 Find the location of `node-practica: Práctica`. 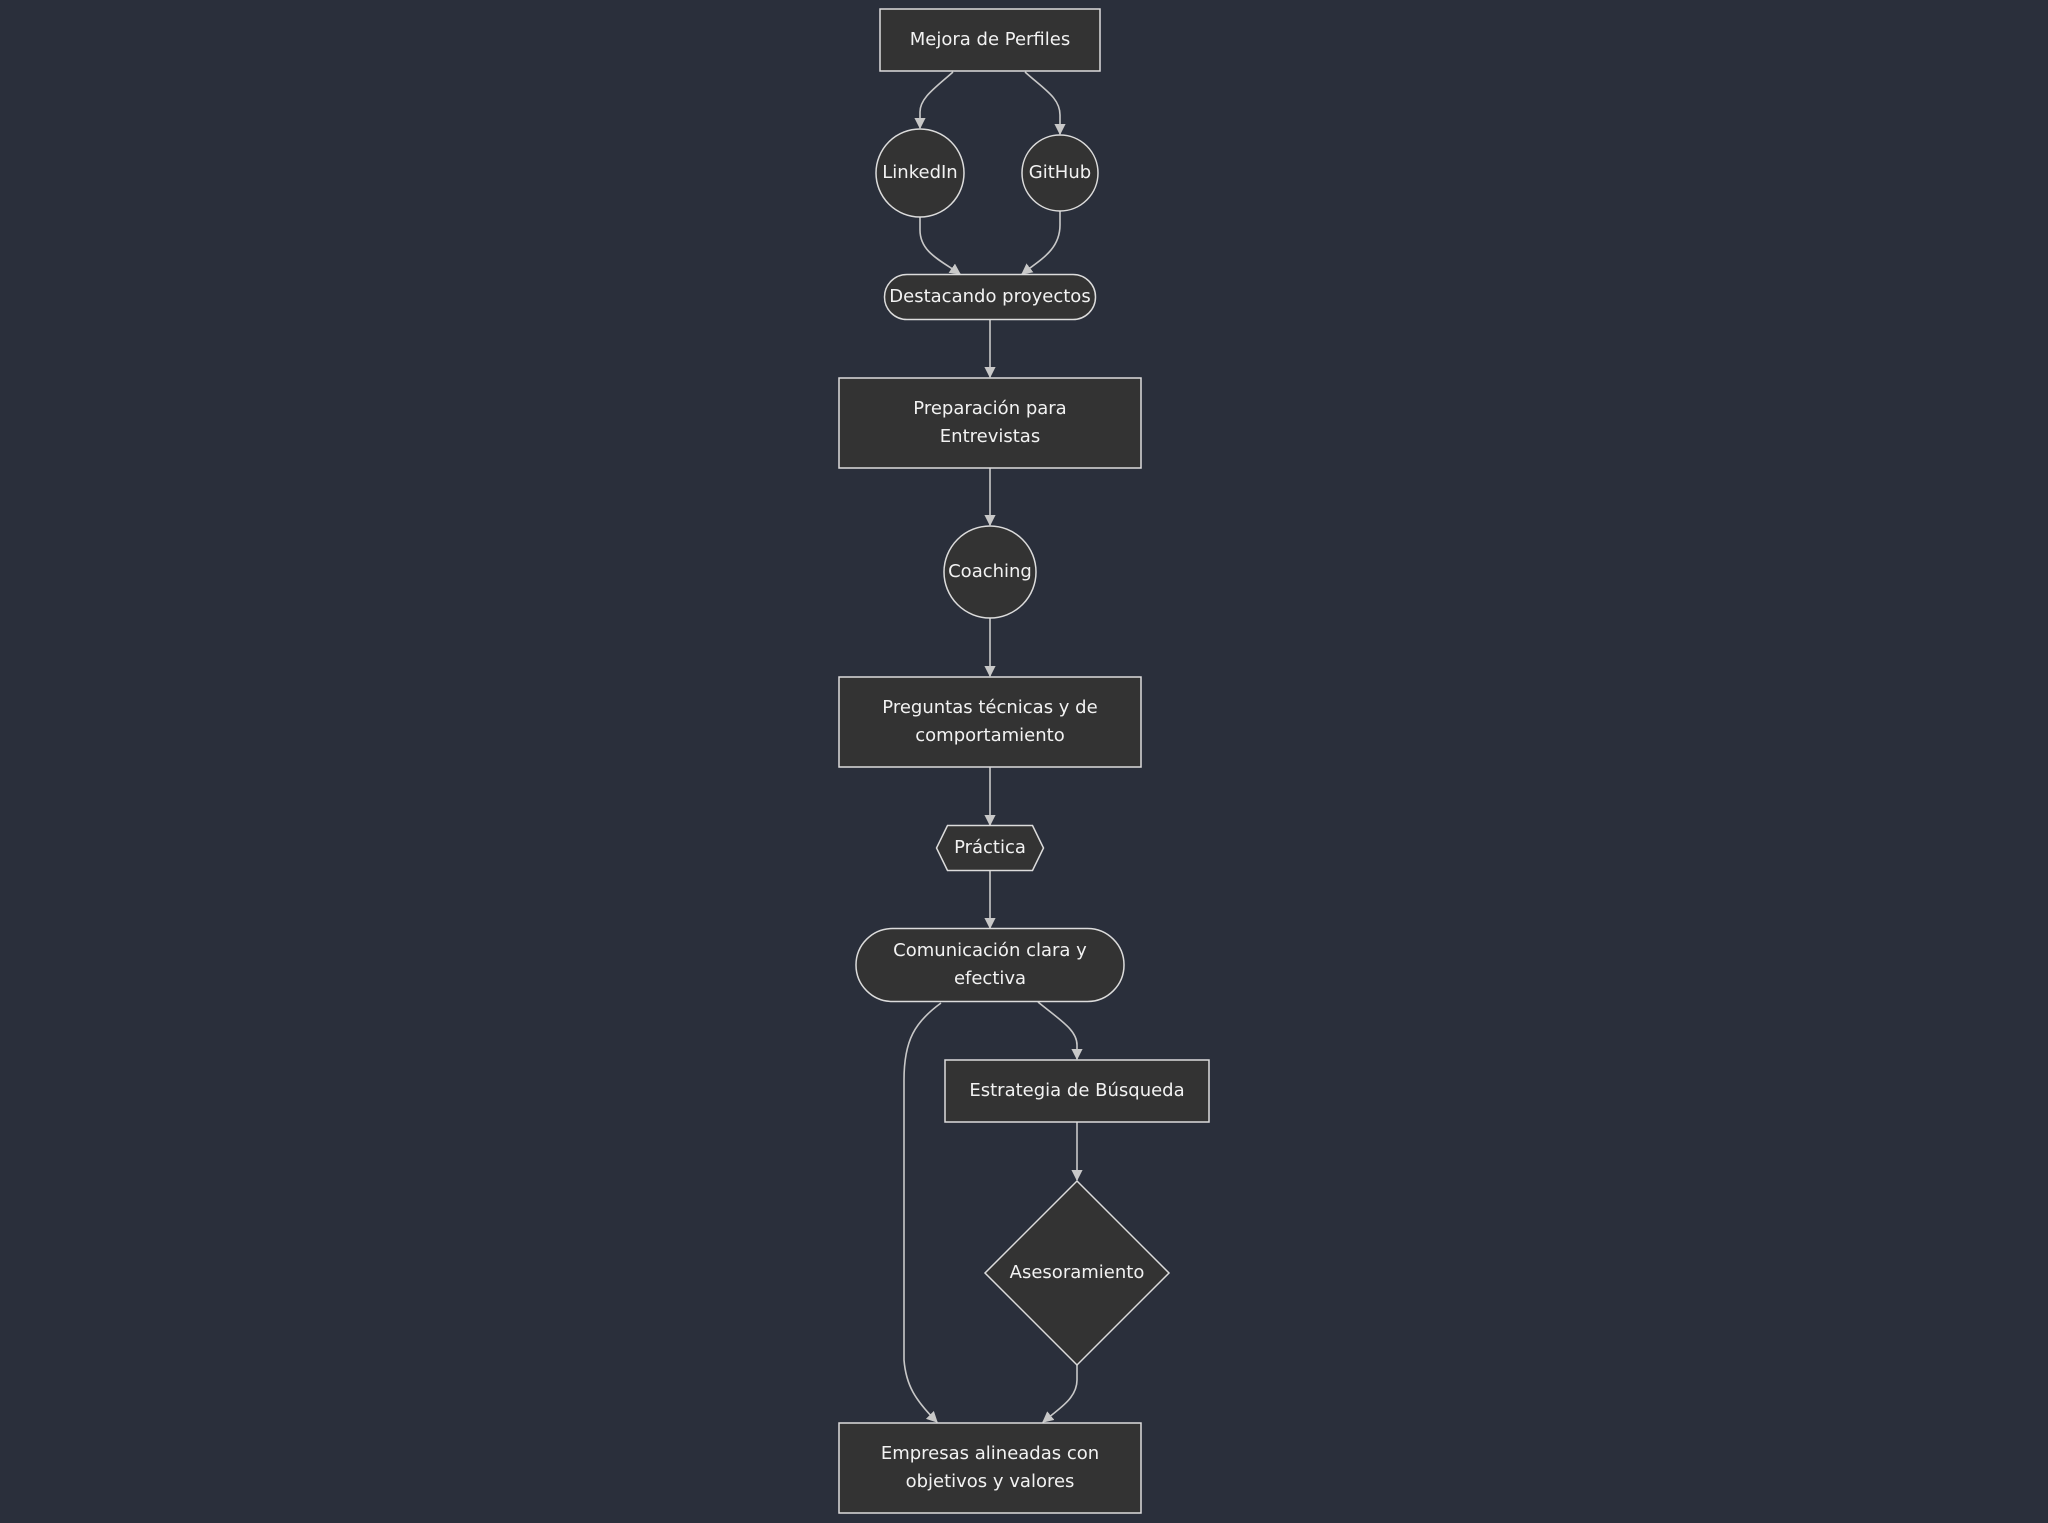

node-practica: Práctica is located at coordinates (990, 848).